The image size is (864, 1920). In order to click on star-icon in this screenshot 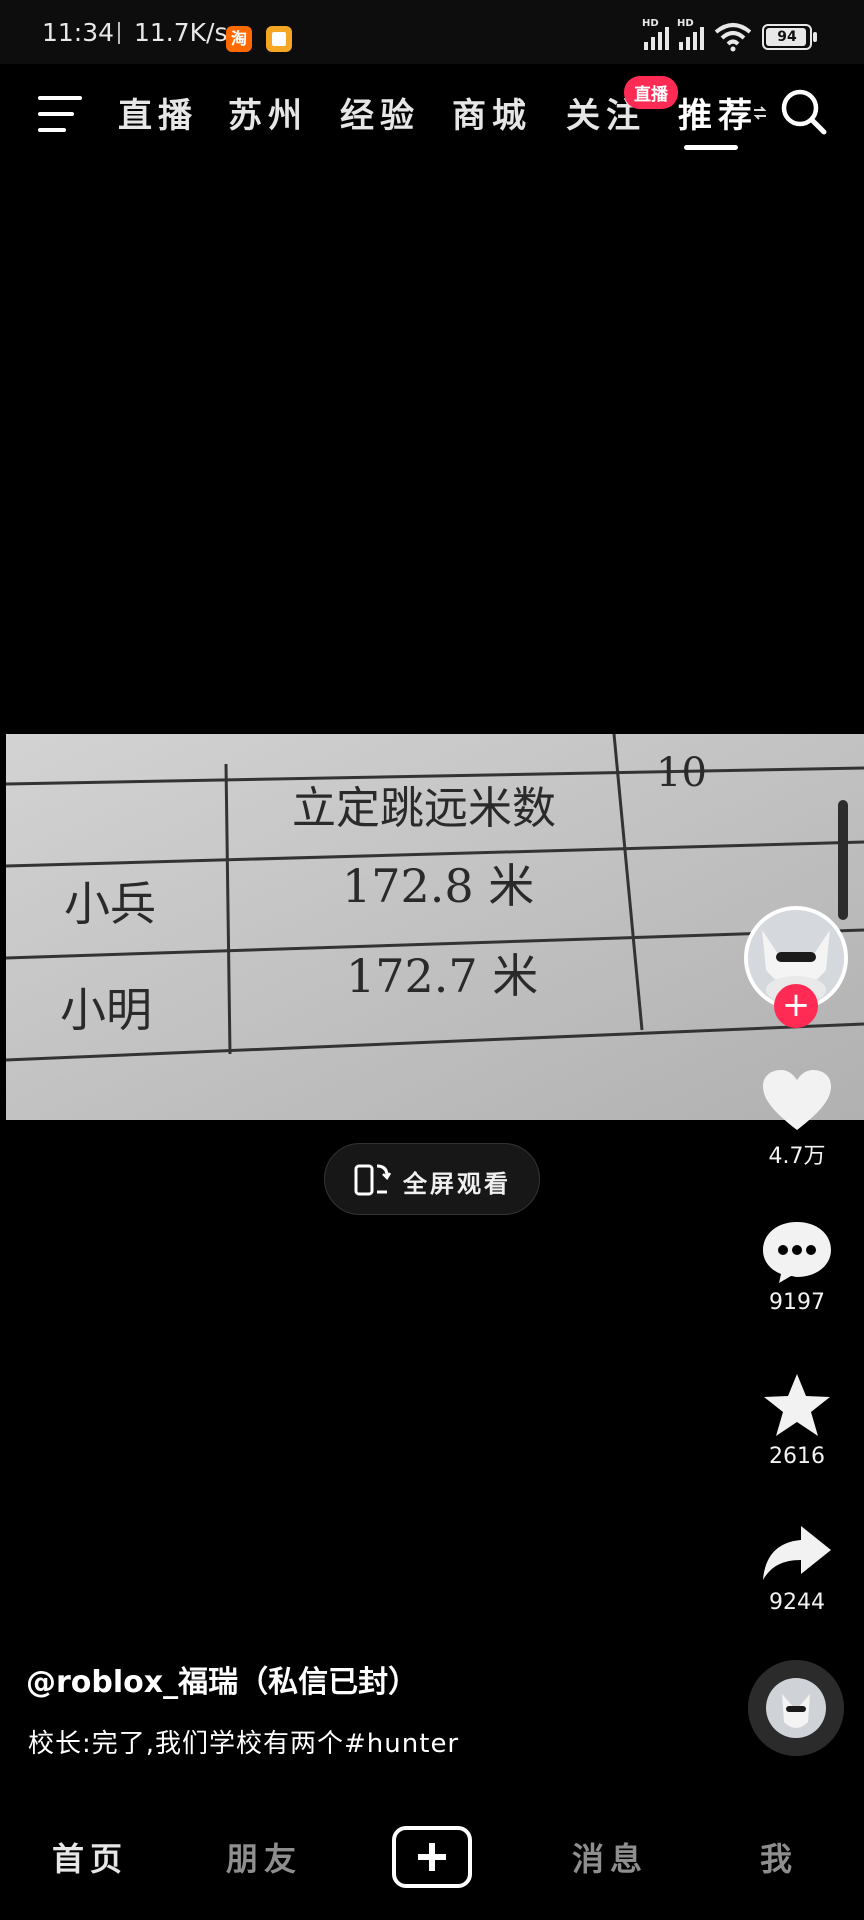, I will do `click(797, 1405)`.